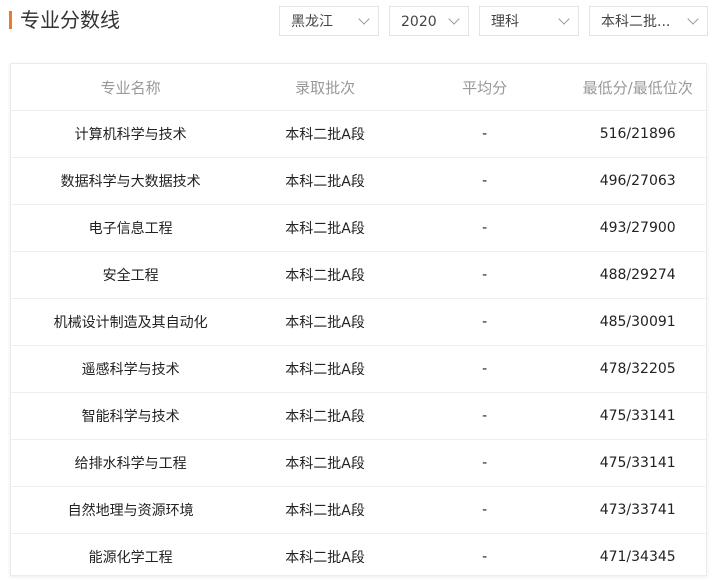 This screenshot has width=718, height=580. I want to click on major-name-cell: 机械设计制造及其自动化, so click(130, 323).